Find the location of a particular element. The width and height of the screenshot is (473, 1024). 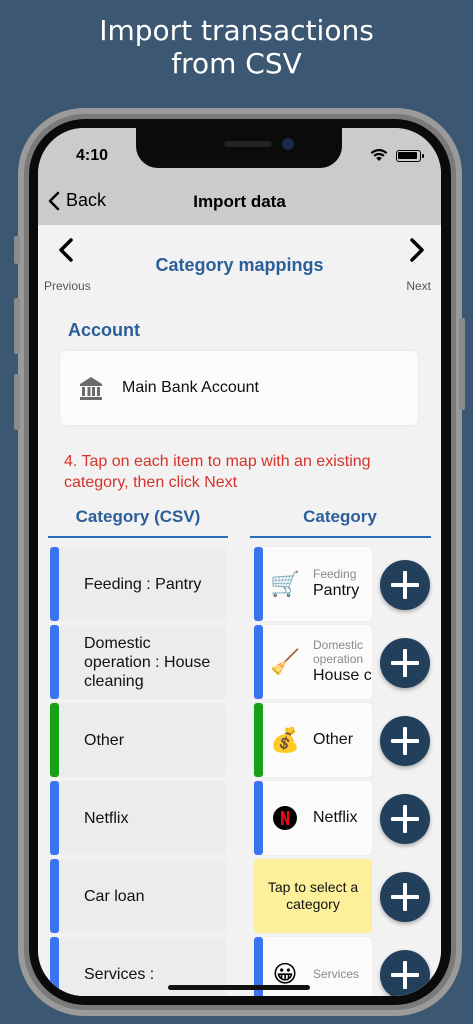

mapping-row: Netflix Netflix is located at coordinates (239, 818).